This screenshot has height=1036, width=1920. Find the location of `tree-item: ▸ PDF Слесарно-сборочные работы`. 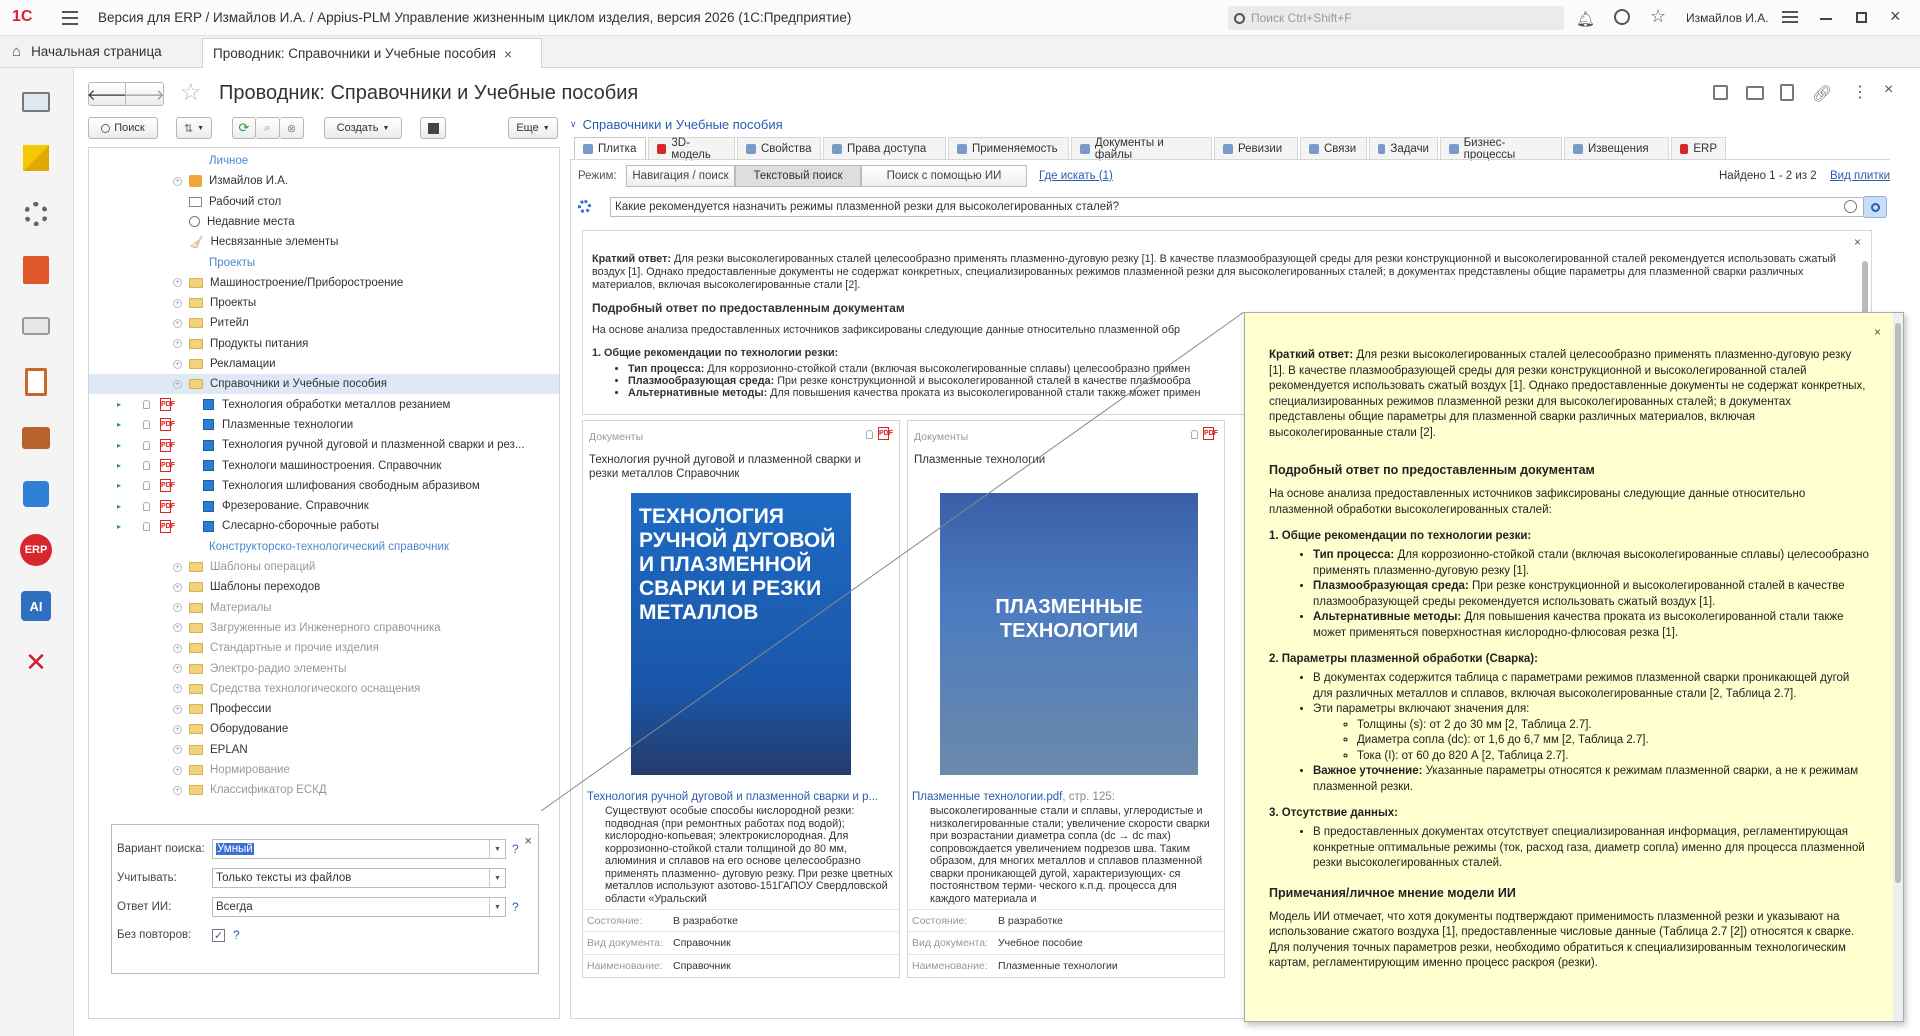

tree-item: ▸ PDF Слесарно-сборочные работы is located at coordinates (324, 526).